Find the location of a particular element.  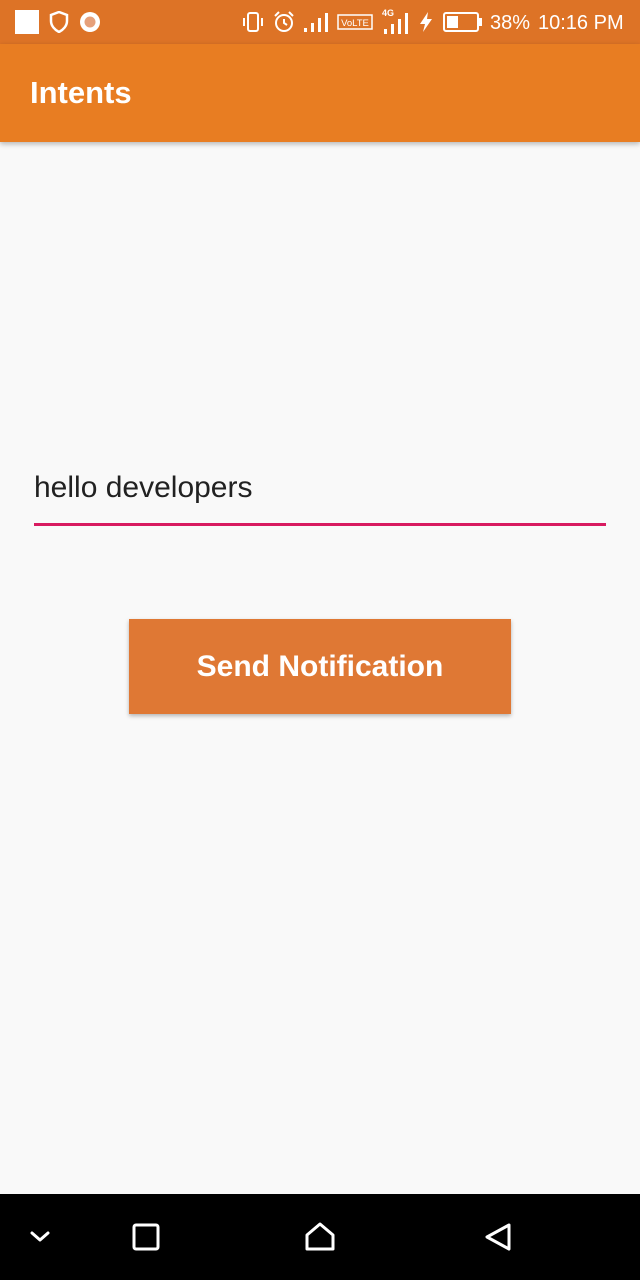

send-notification-button: Send Notification is located at coordinates (320, 666).